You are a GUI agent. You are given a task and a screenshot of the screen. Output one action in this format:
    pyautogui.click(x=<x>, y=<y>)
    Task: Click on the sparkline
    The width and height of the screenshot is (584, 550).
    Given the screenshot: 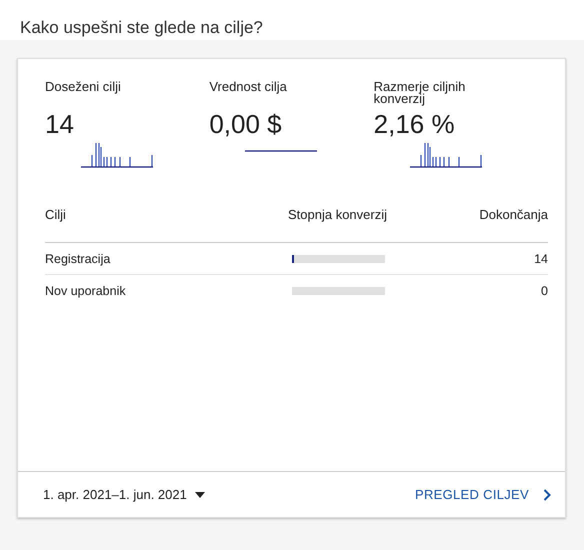 What is the action you would take?
    pyautogui.click(x=117, y=154)
    